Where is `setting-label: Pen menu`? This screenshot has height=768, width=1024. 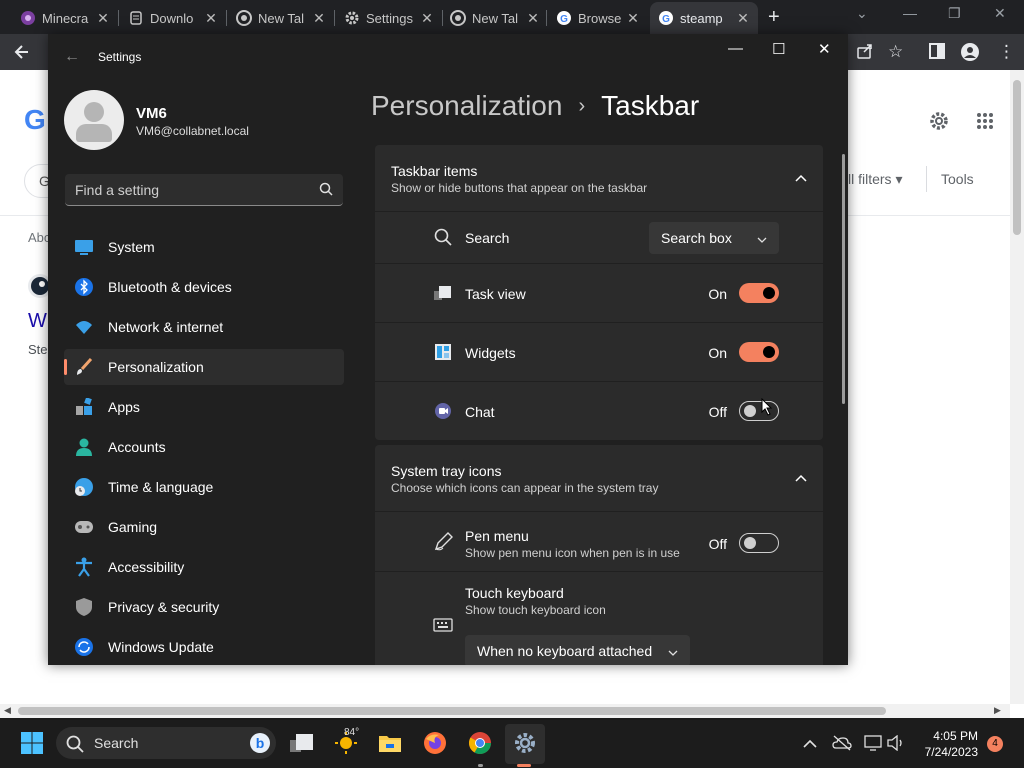
setting-label: Pen menu is located at coordinates (497, 536).